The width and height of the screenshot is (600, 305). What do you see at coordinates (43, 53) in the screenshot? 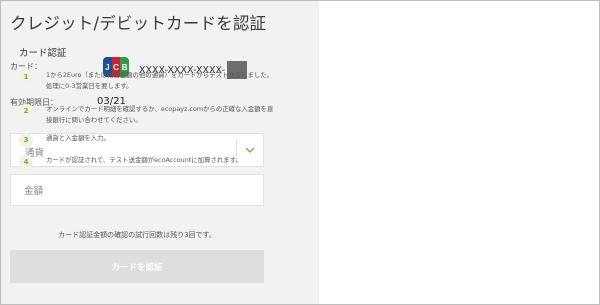
I see `steps-title: カード認証` at bounding box center [43, 53].